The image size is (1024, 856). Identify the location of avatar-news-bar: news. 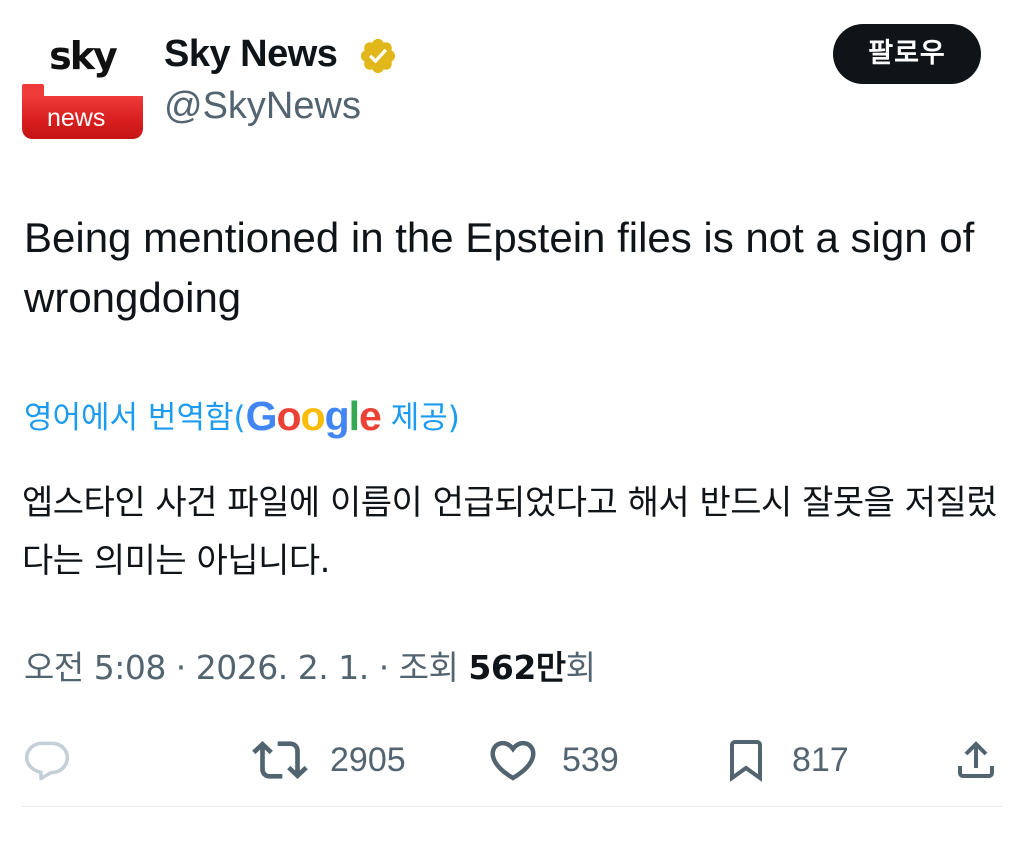
(82, 117).